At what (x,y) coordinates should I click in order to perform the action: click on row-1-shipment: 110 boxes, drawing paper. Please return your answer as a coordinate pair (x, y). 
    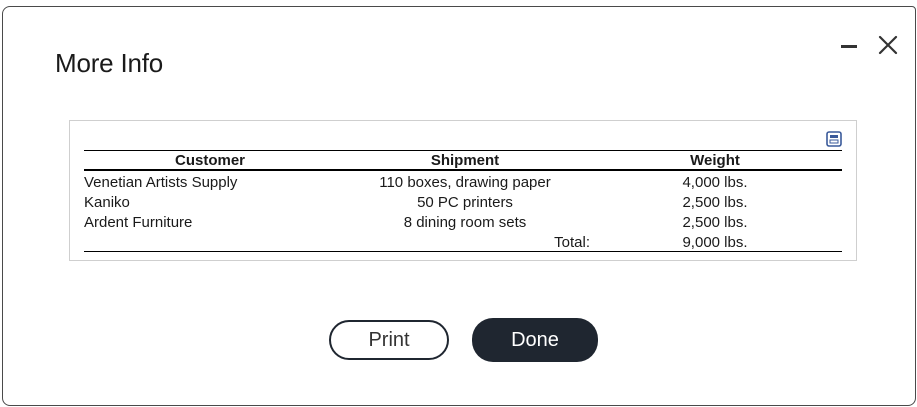
    Looking at the image, I should click on (465, 182).